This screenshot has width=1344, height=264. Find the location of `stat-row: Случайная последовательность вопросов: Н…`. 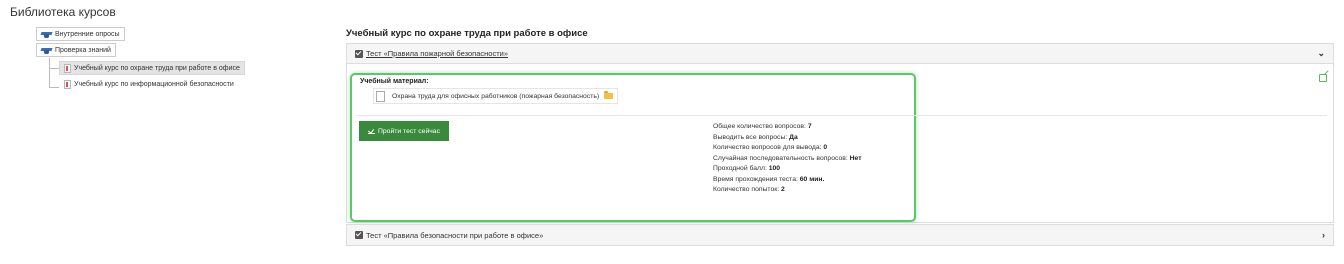

stat-row: Случайная последовательность вопросов: Н… is located at coordinates (787, 159).